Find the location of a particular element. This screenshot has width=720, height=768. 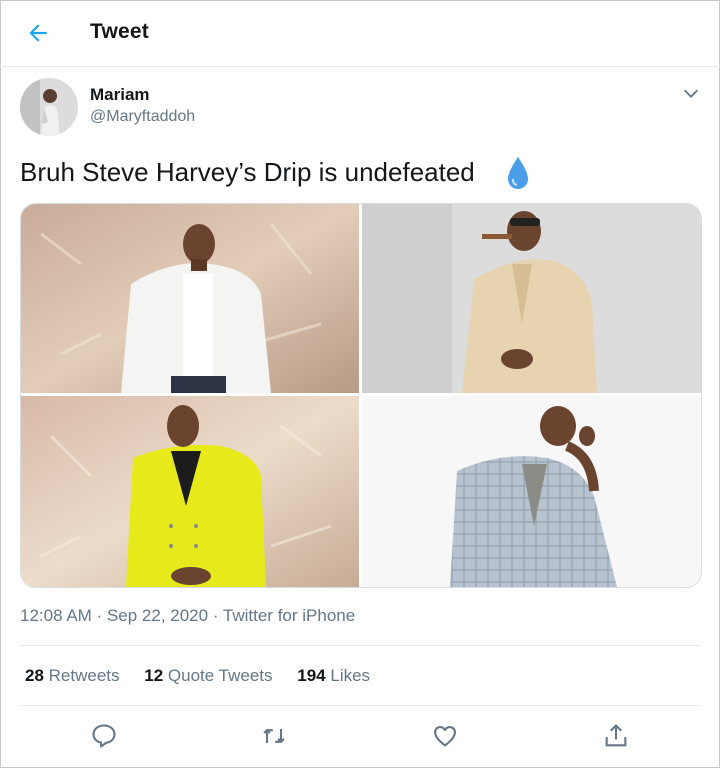

chevron-down-icon is located at coordinates (691, 93).